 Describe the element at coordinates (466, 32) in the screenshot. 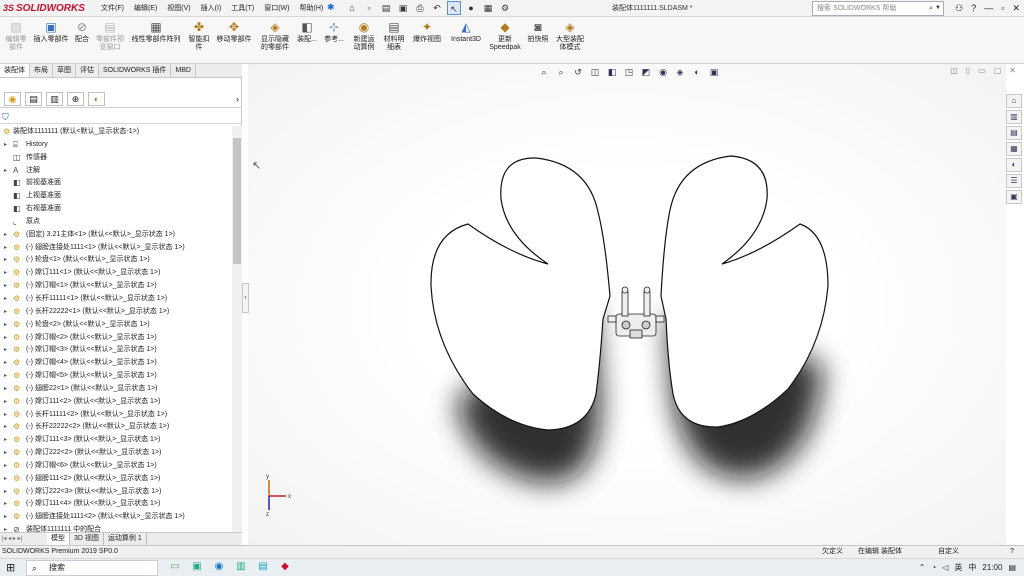

I see `instant3d-button: ◭ Instant3D` at that location.